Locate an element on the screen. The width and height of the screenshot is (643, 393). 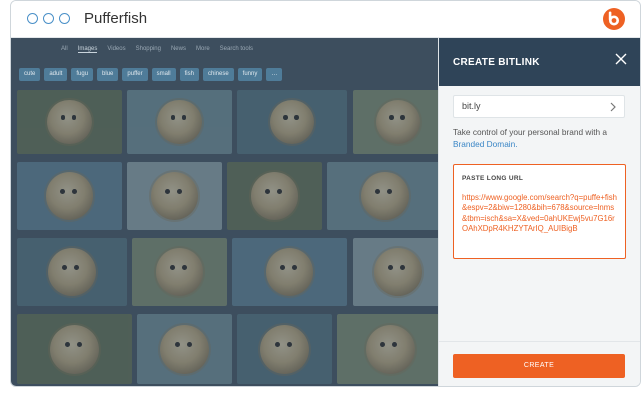
panel-title: CREATE BITLINK is located at coordinates (496, 62).